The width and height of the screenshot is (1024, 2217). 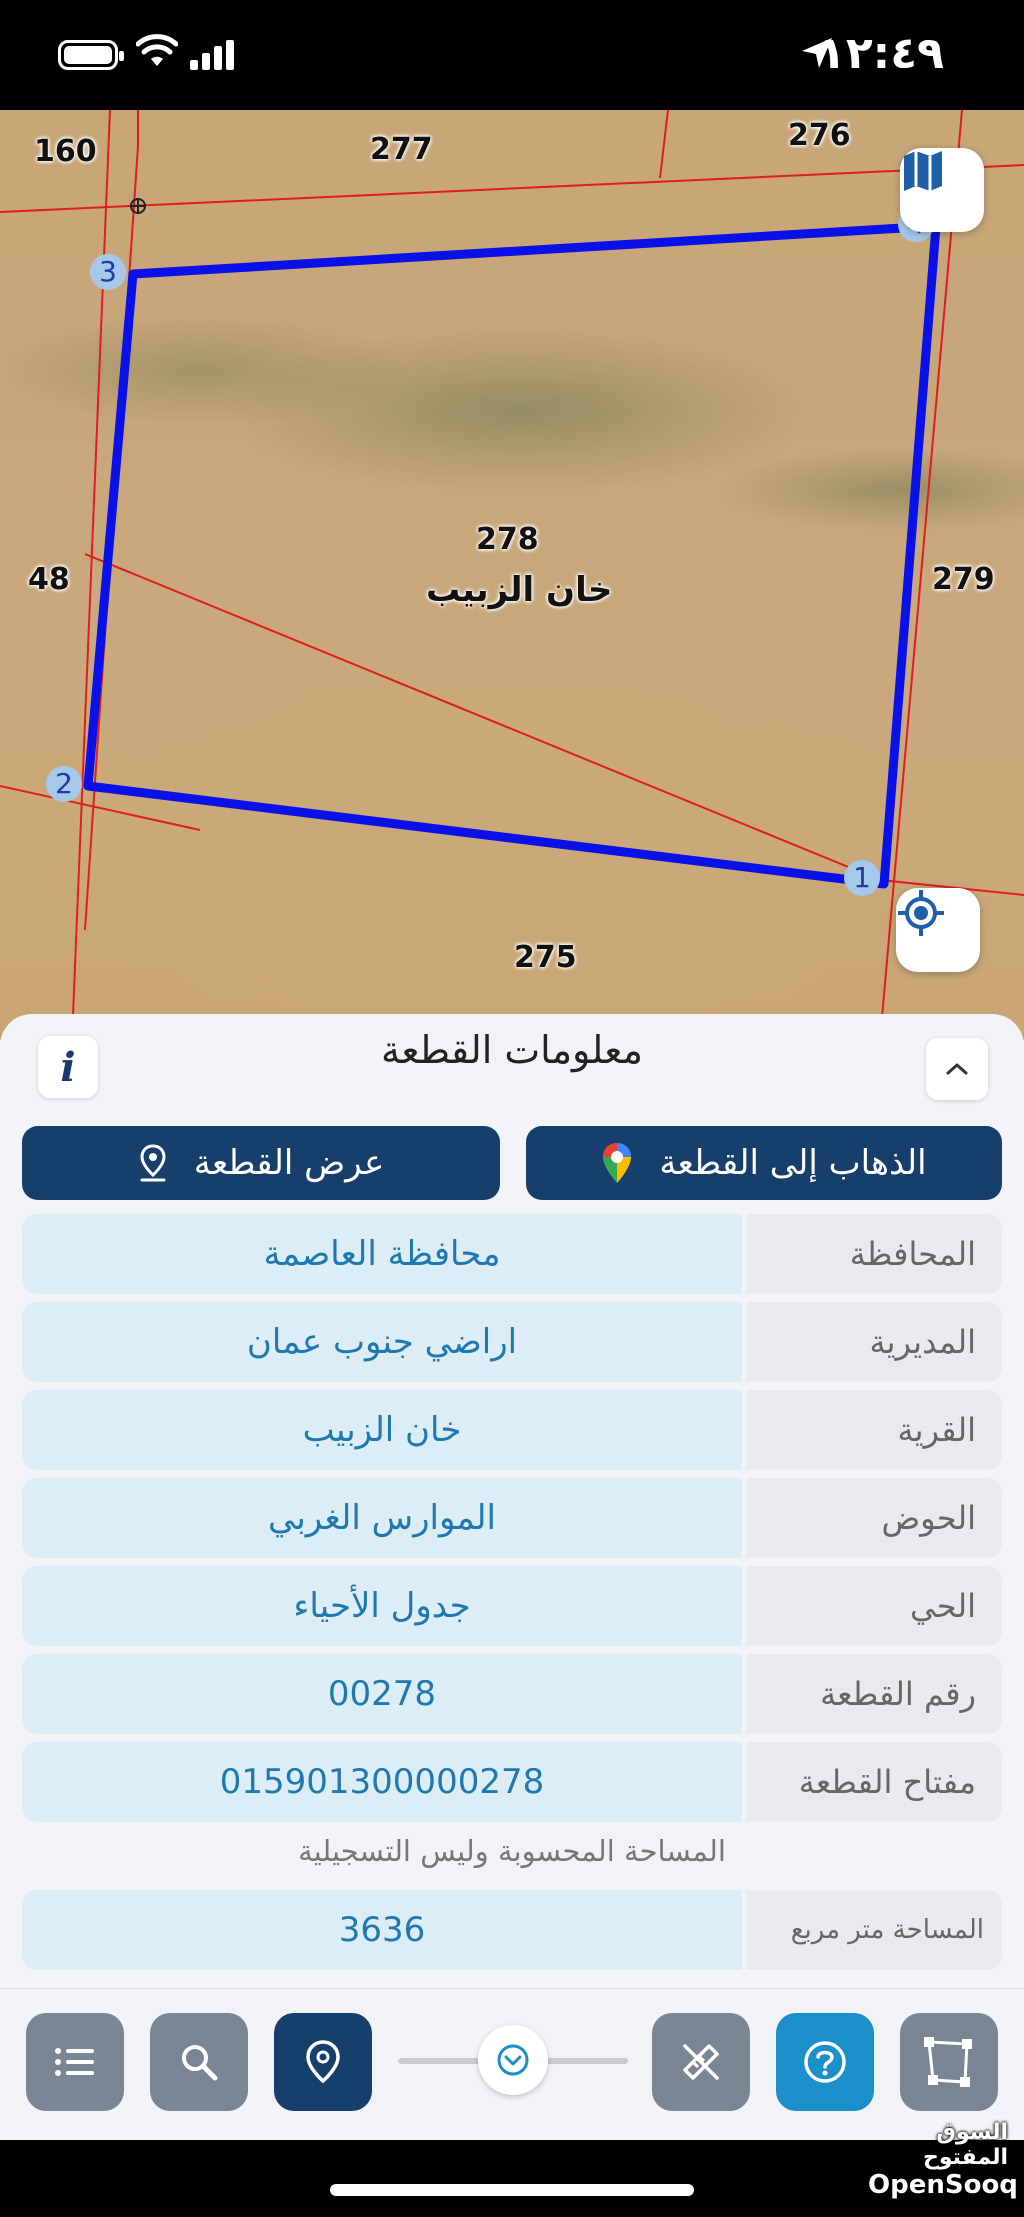 What do you see at coordinates (91, 55) in the screenshot?
I see `battery-icon` at bounding box center [91, 55].